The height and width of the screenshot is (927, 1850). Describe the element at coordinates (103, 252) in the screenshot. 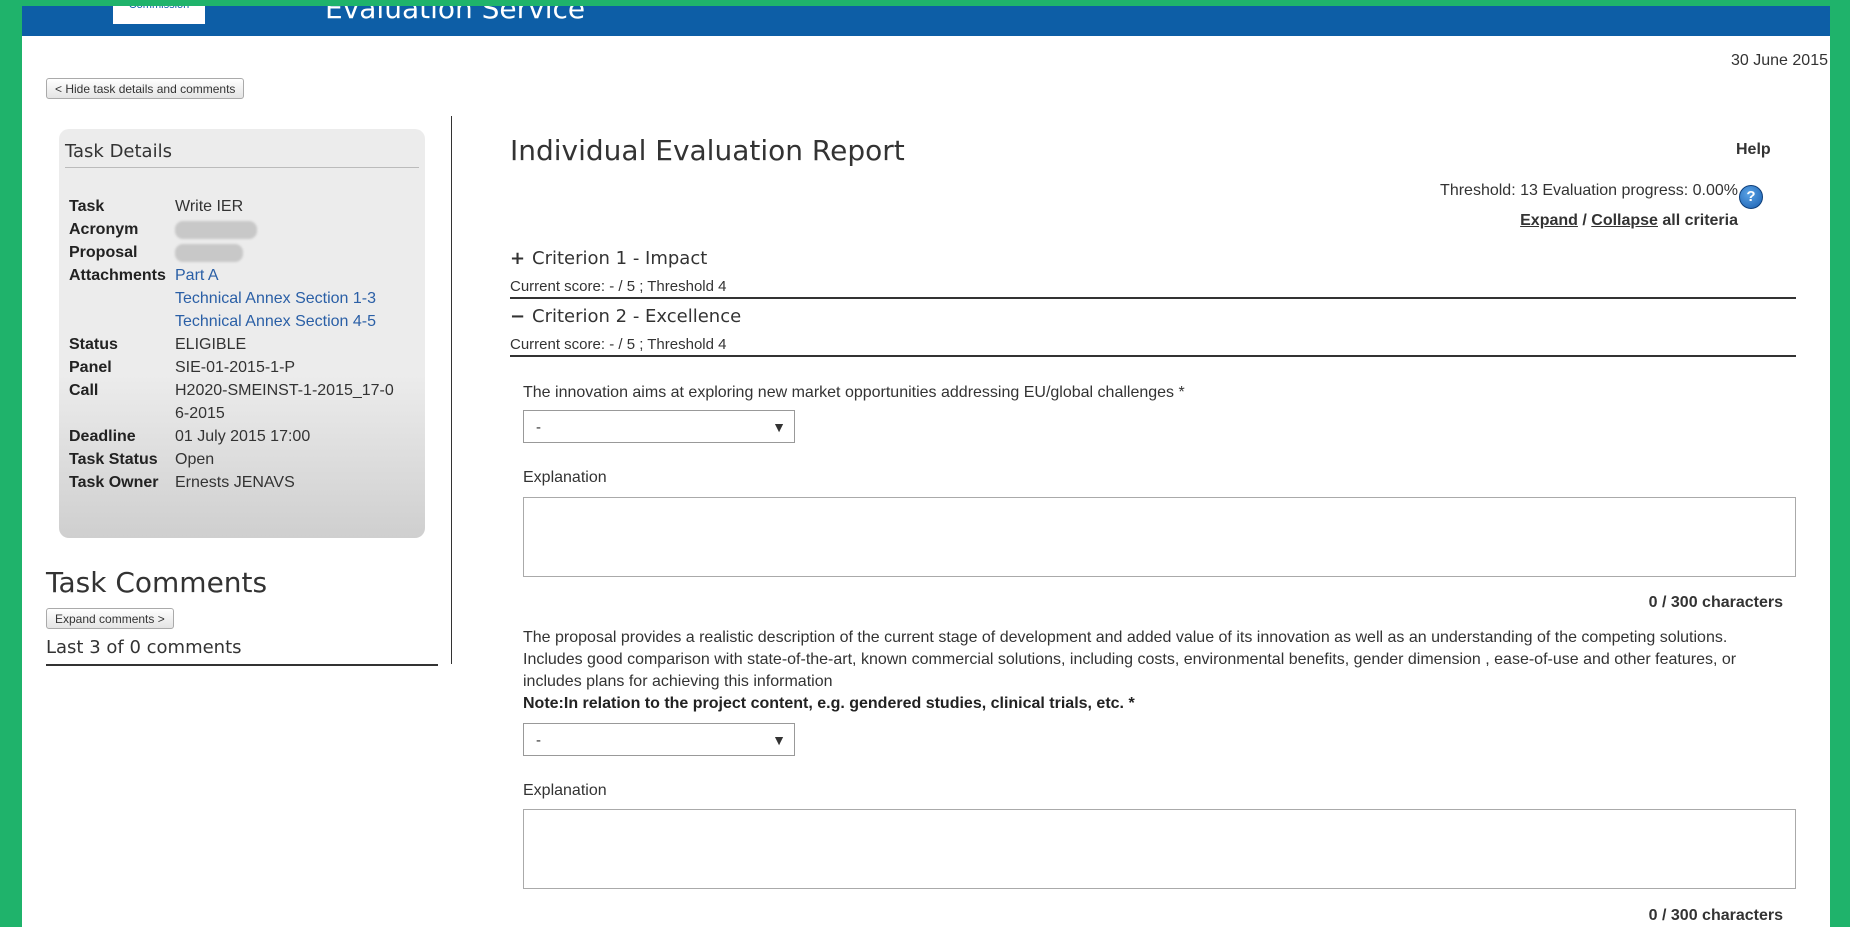

I see `proposal-label: Proposal` at that location.